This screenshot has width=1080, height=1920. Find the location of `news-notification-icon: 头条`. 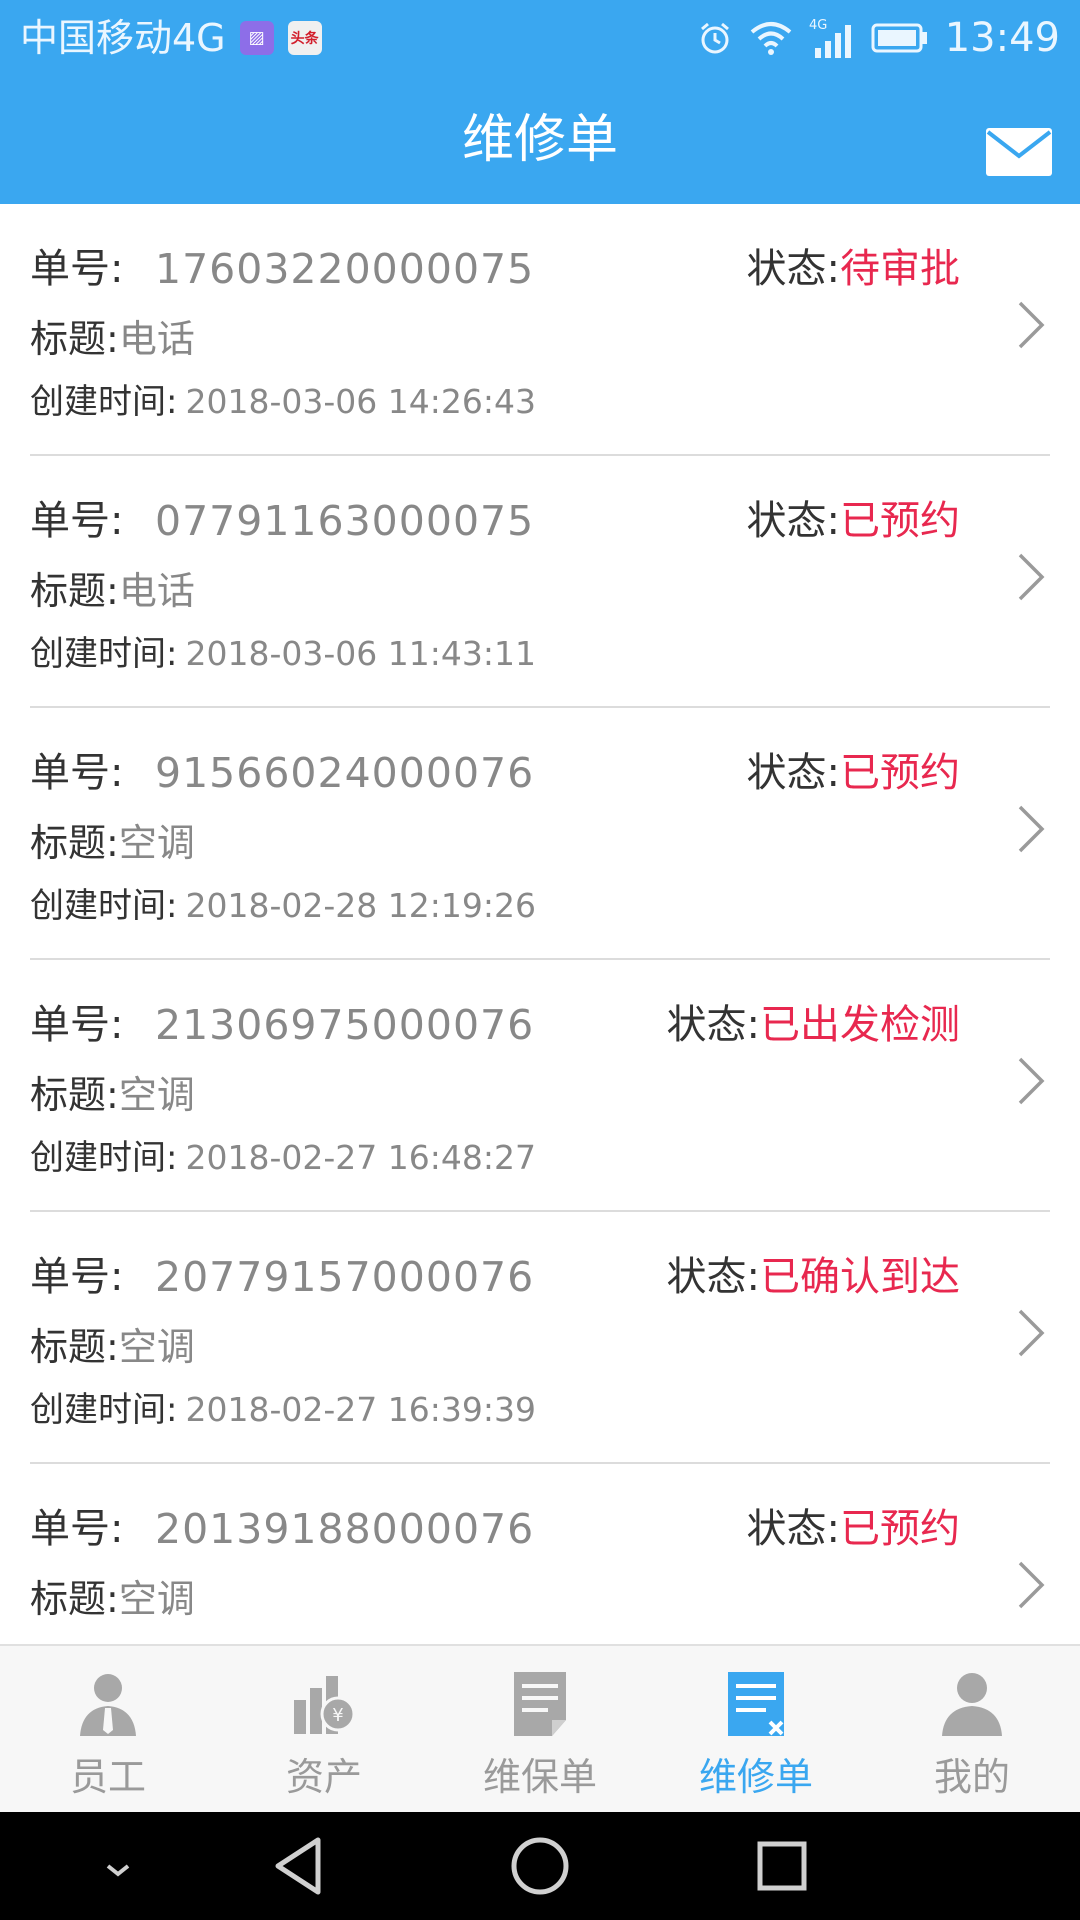

news-notification-icon: 头条 is located at coordinates (304, 38).